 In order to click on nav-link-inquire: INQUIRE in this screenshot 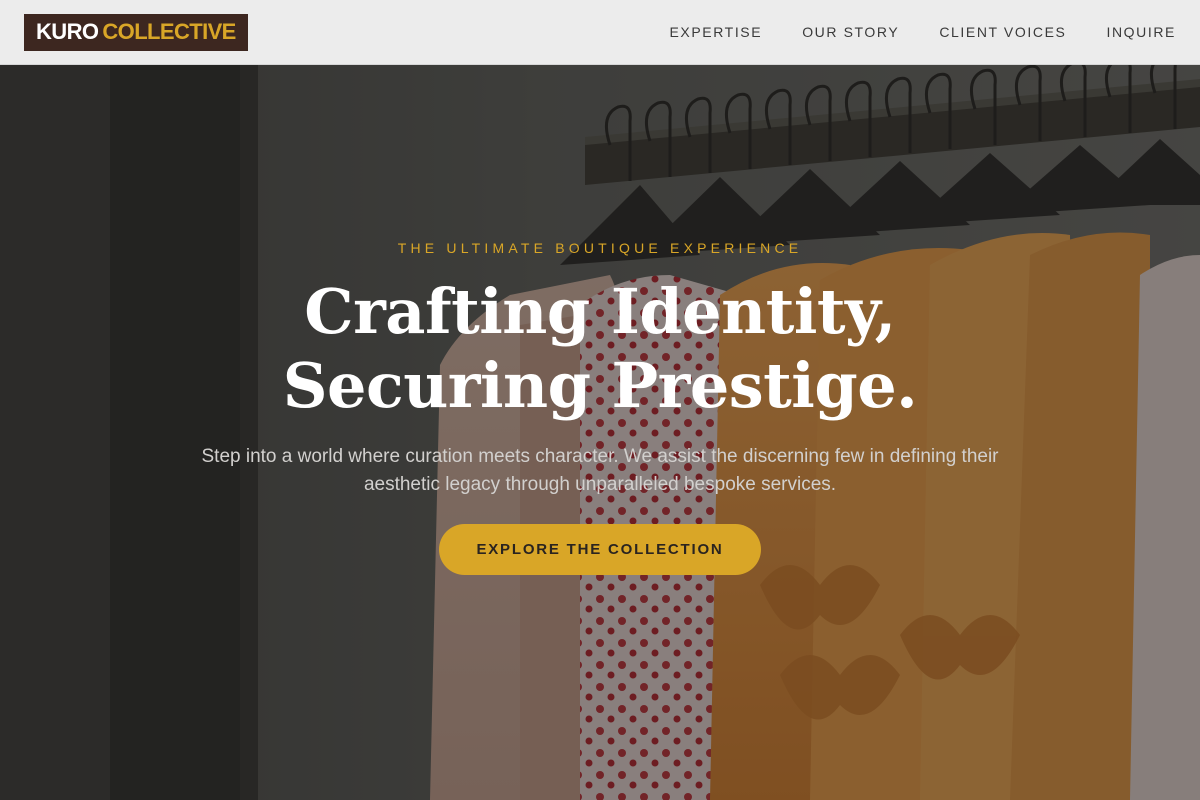, I will do `click(1141, 32)`.